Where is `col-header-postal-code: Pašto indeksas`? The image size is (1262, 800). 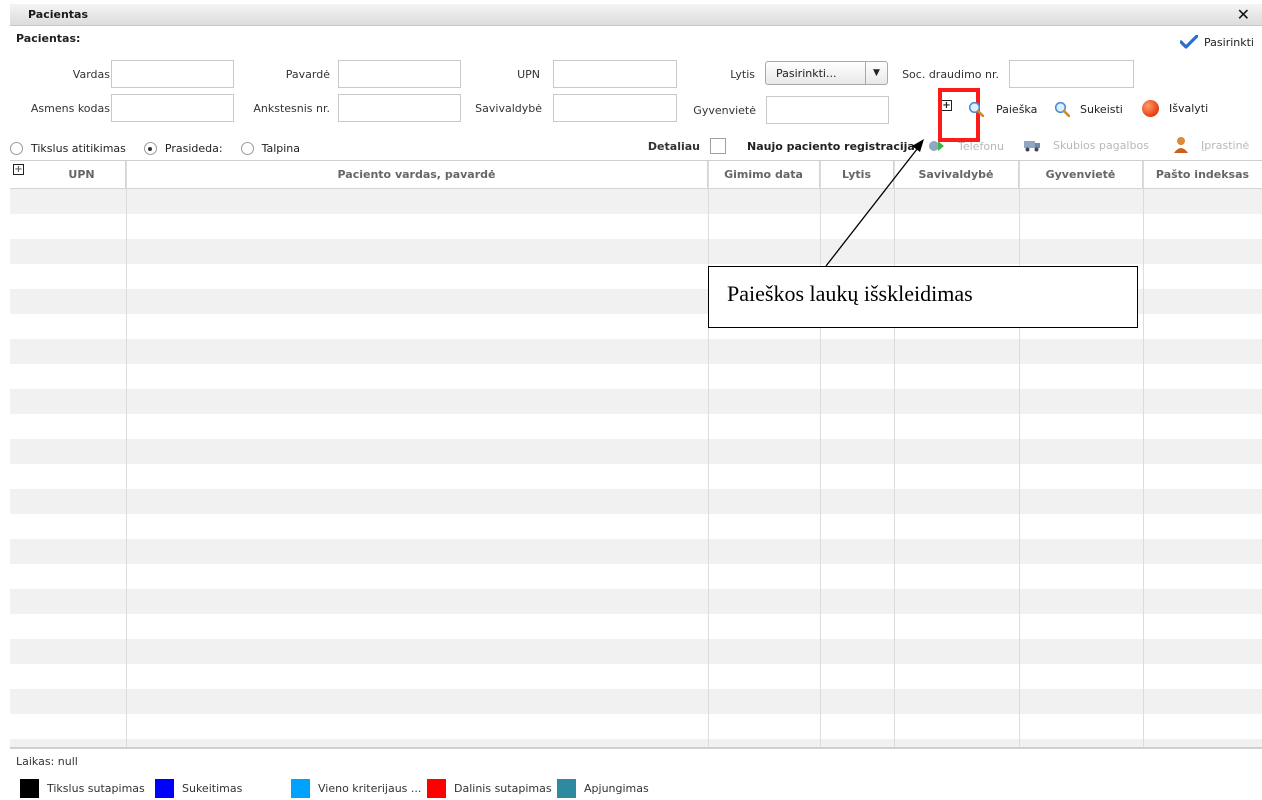
col-header-postal-code: Pašto indeksas is located at coordinates (1202, 175).